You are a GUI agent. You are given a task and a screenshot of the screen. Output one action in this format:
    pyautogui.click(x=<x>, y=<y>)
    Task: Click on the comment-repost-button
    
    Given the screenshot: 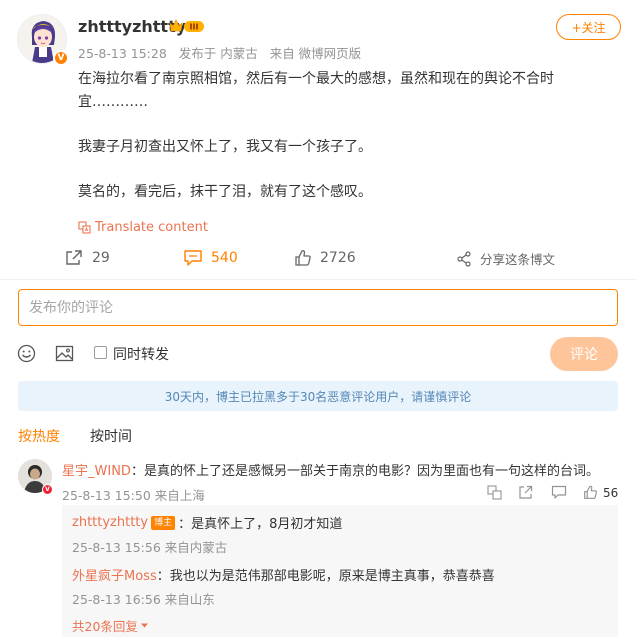 What is the action you would take?
    pyautogui.click(x=525, y=492)
    